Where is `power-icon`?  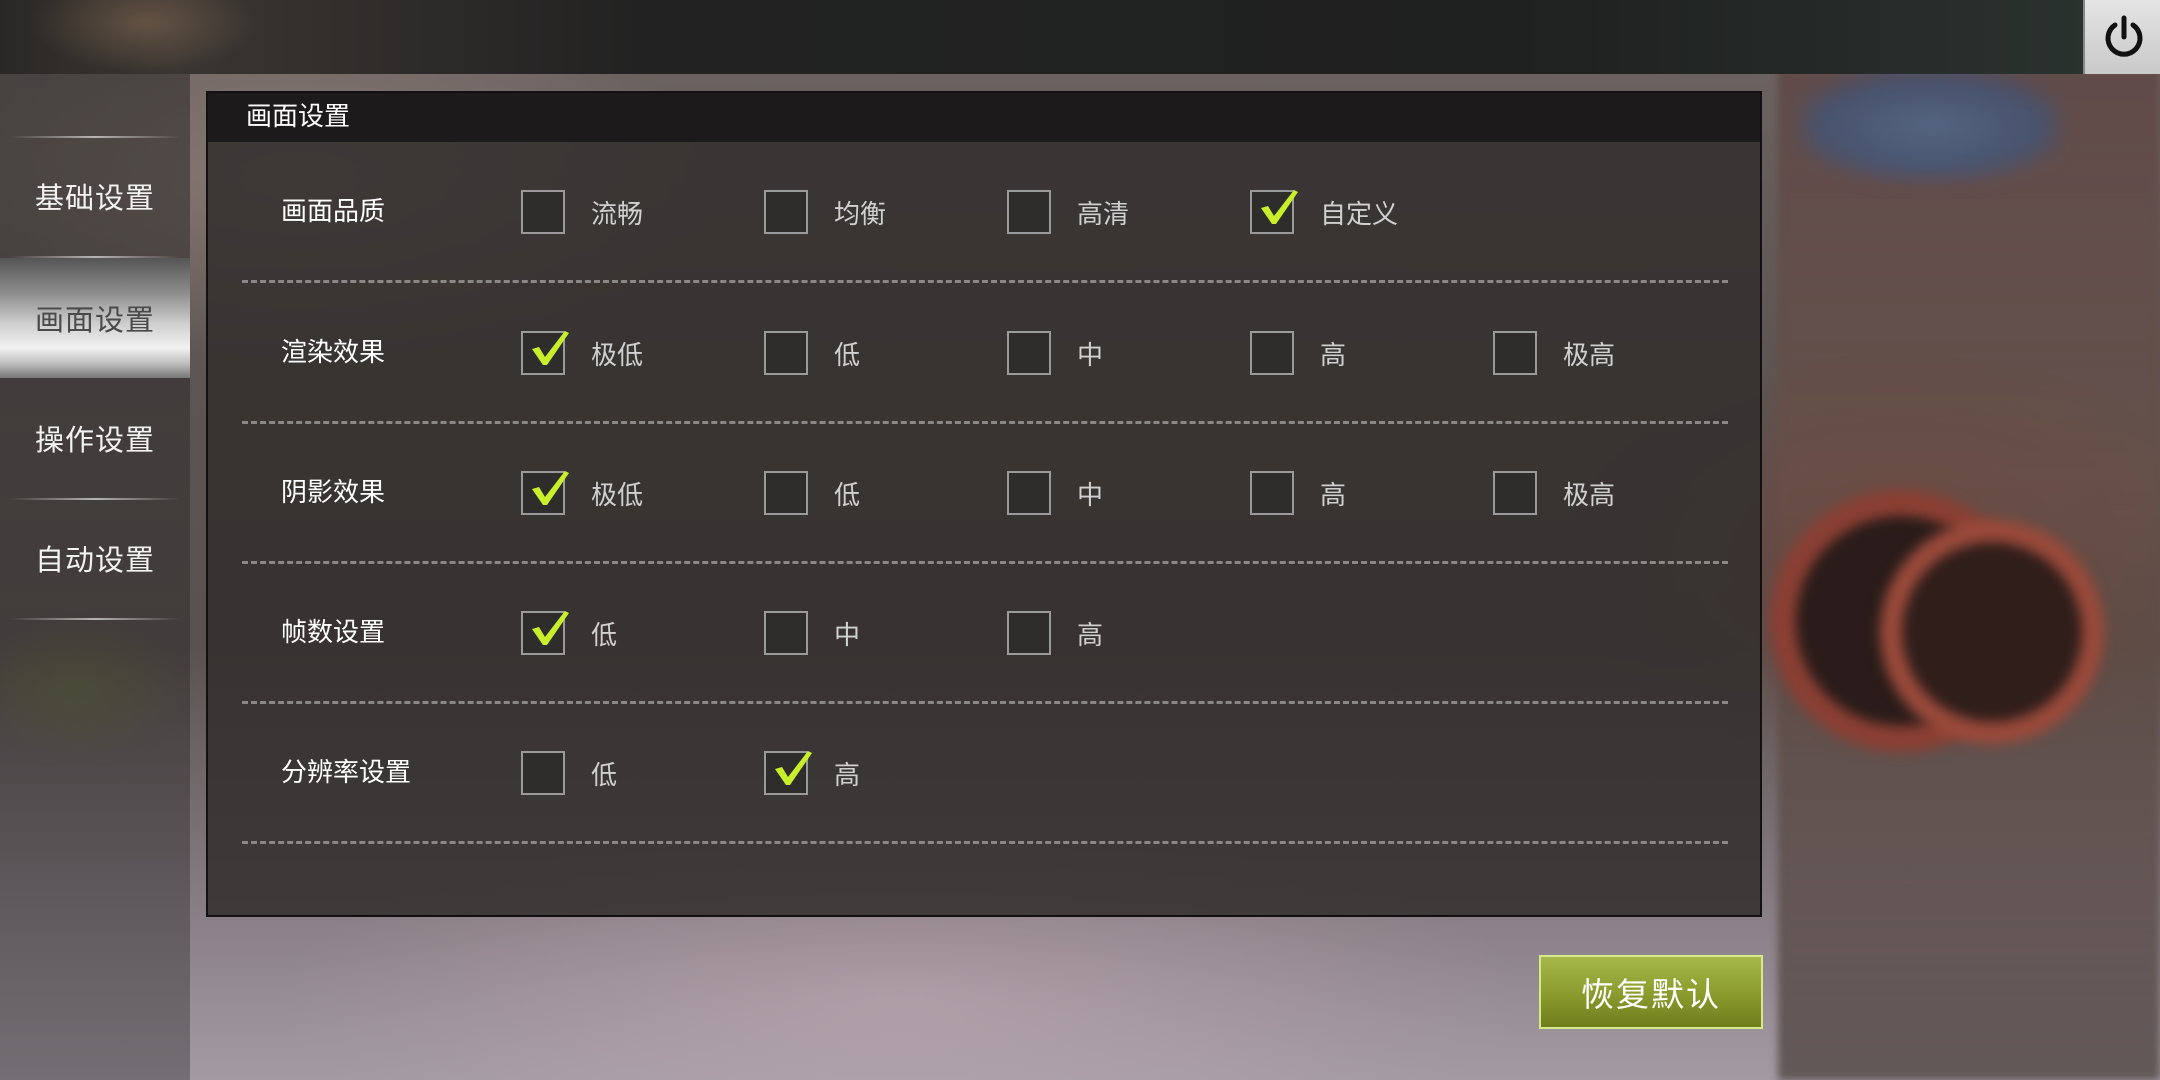
power-icon is located at coordinates (2123, 36).